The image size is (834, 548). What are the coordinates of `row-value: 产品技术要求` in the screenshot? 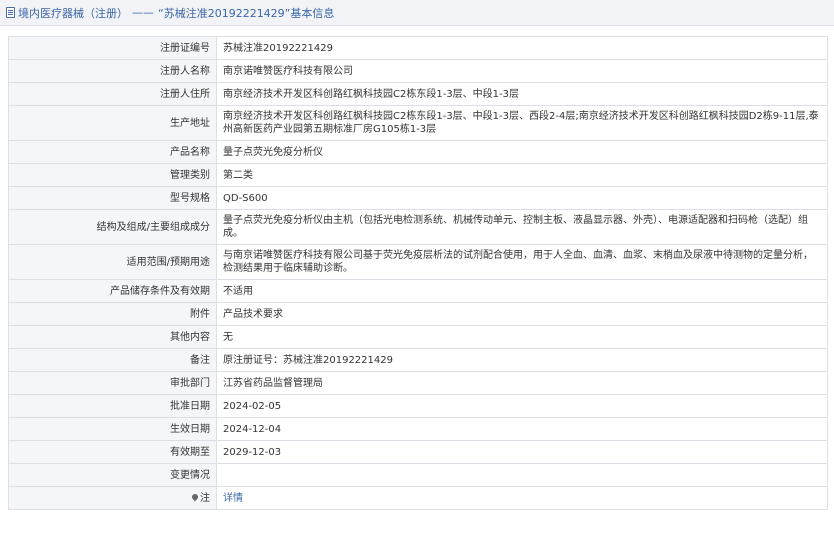 It's located at (522, 314).